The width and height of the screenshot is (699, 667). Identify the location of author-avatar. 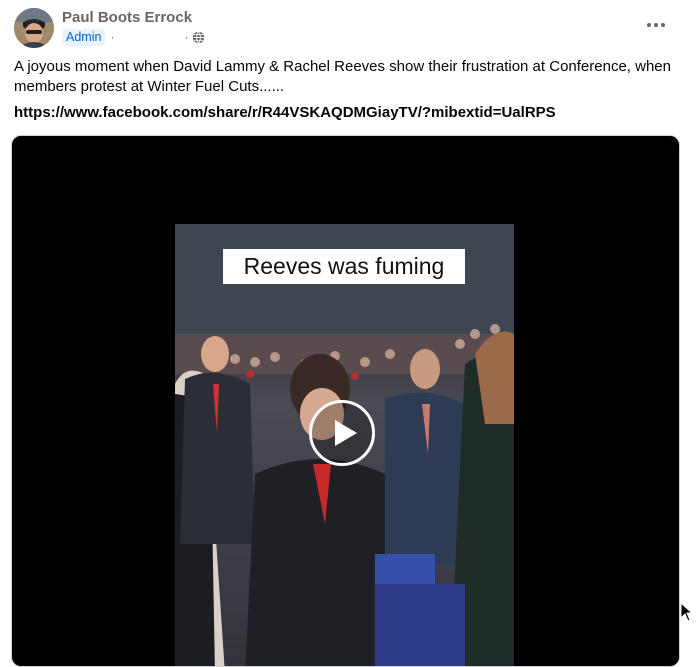
(34, 28).